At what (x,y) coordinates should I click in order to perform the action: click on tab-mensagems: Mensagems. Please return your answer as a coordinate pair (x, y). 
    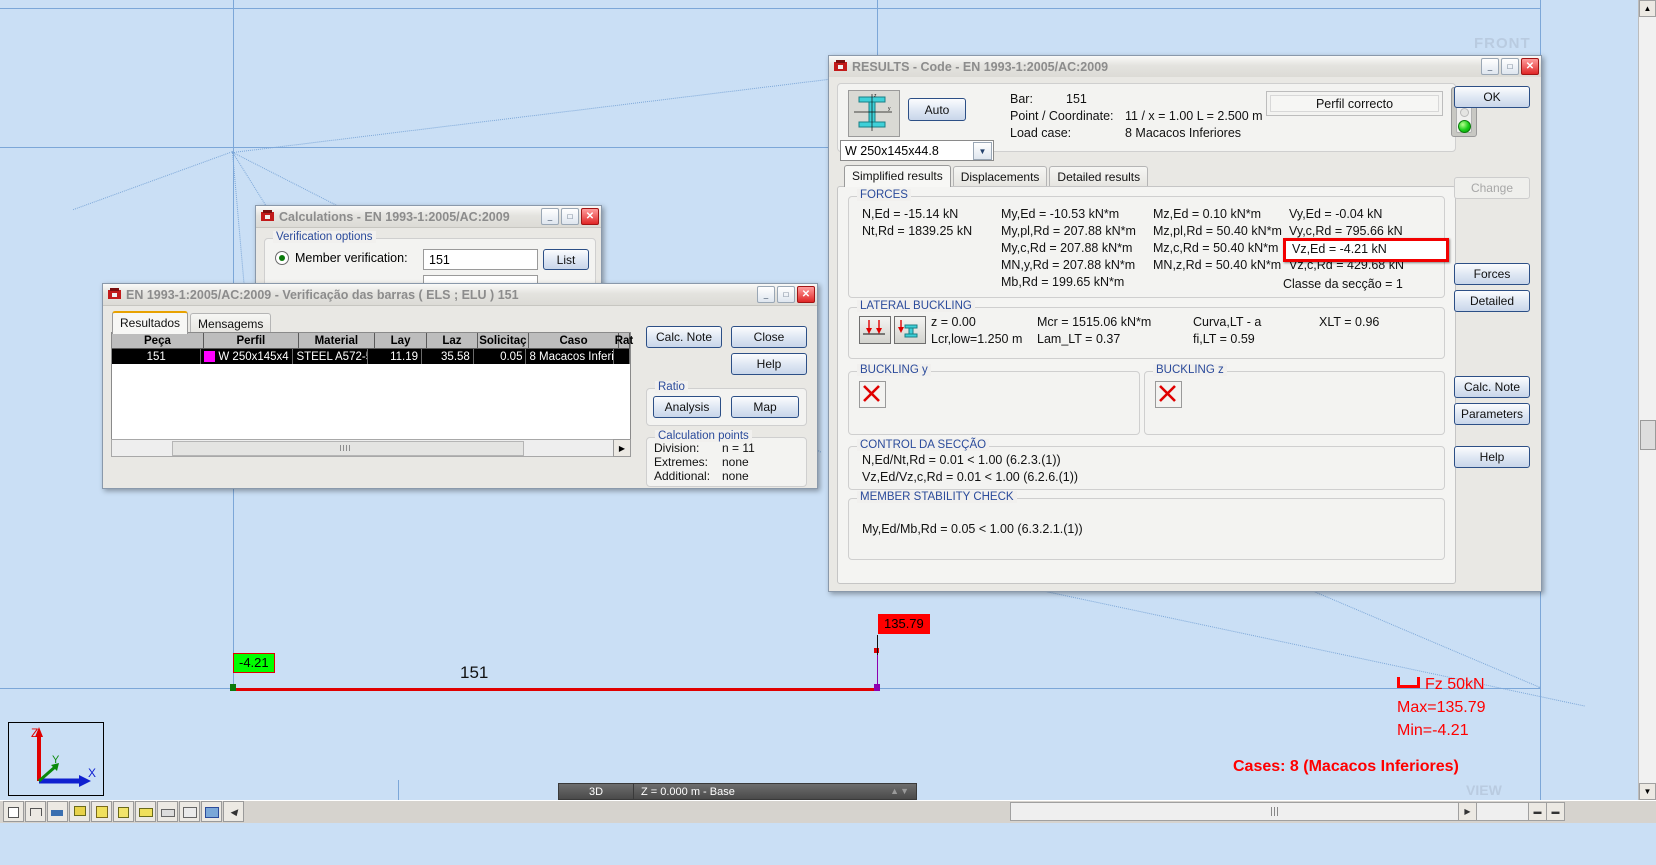
    Looking at the image, I should click on (231, 323).